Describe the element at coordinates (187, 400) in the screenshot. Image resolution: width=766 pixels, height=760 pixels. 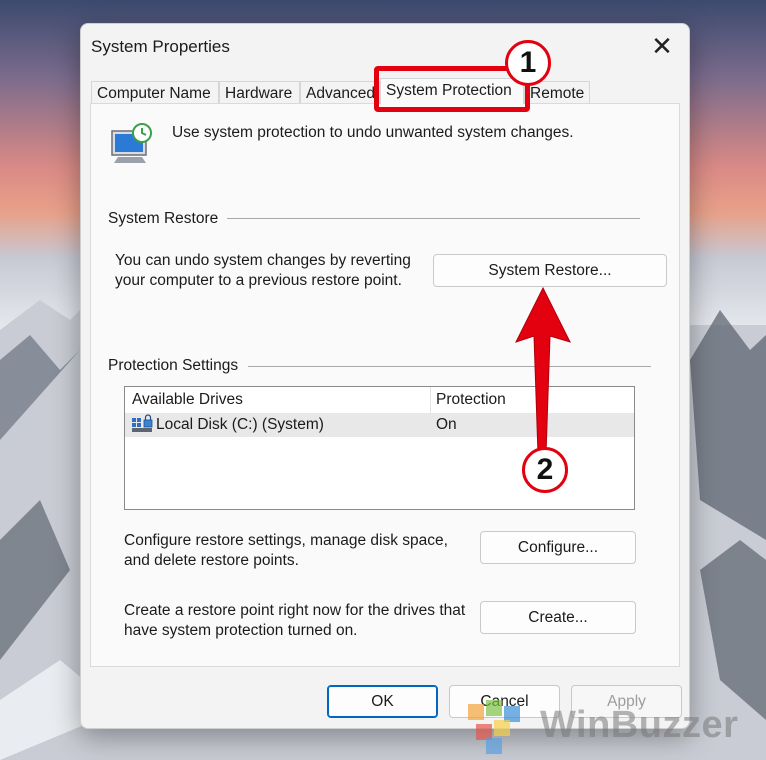
I see `column-header-available-drives: Available Drives` at that location.